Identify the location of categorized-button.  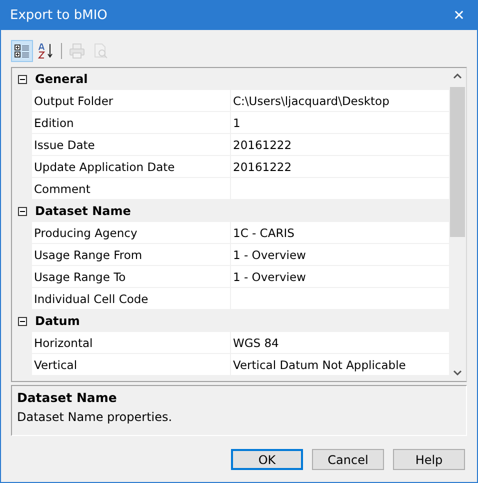
(22, 51).